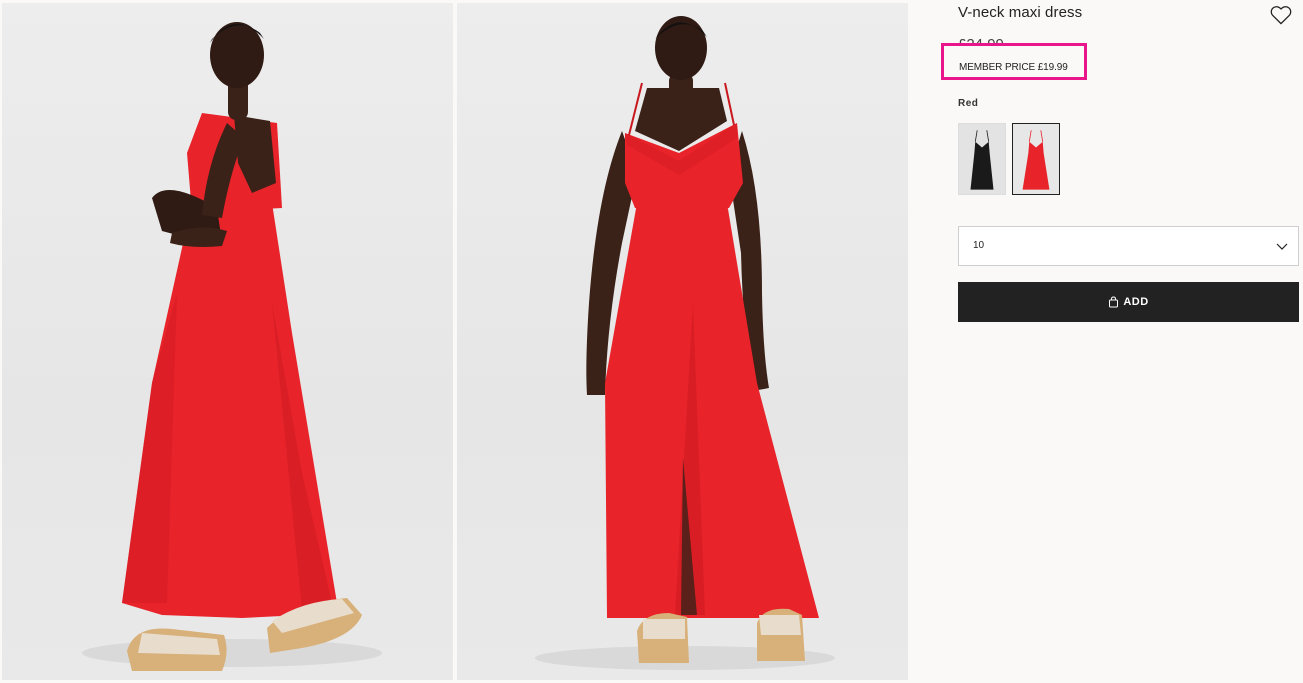  I want to click on heart-outline-icon, so click(1281, 15).